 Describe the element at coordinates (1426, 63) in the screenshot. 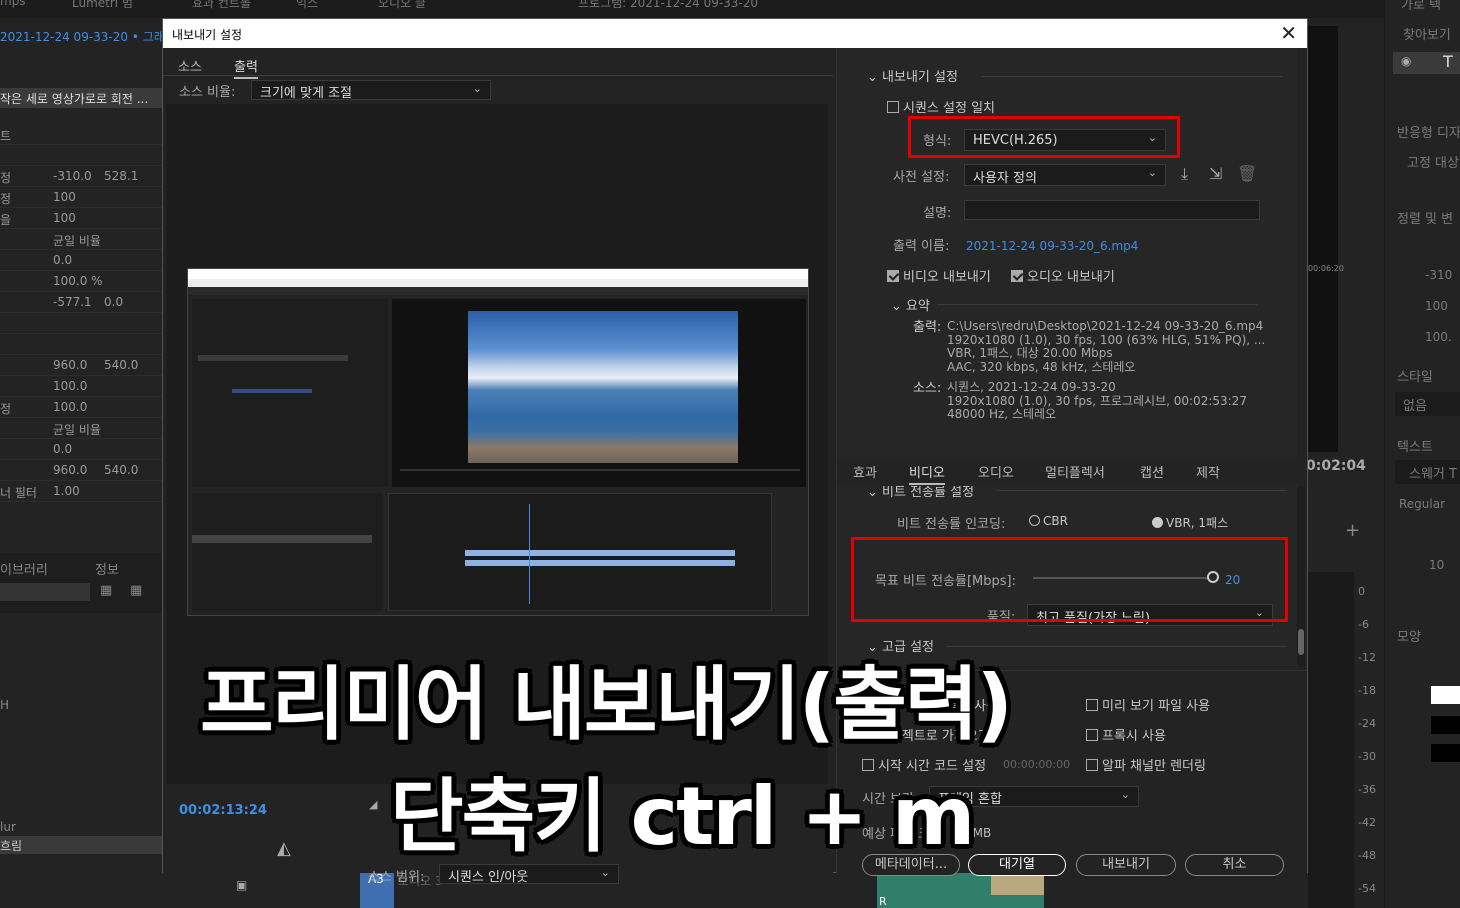

I see `layer-row: ◉ T` at that location.